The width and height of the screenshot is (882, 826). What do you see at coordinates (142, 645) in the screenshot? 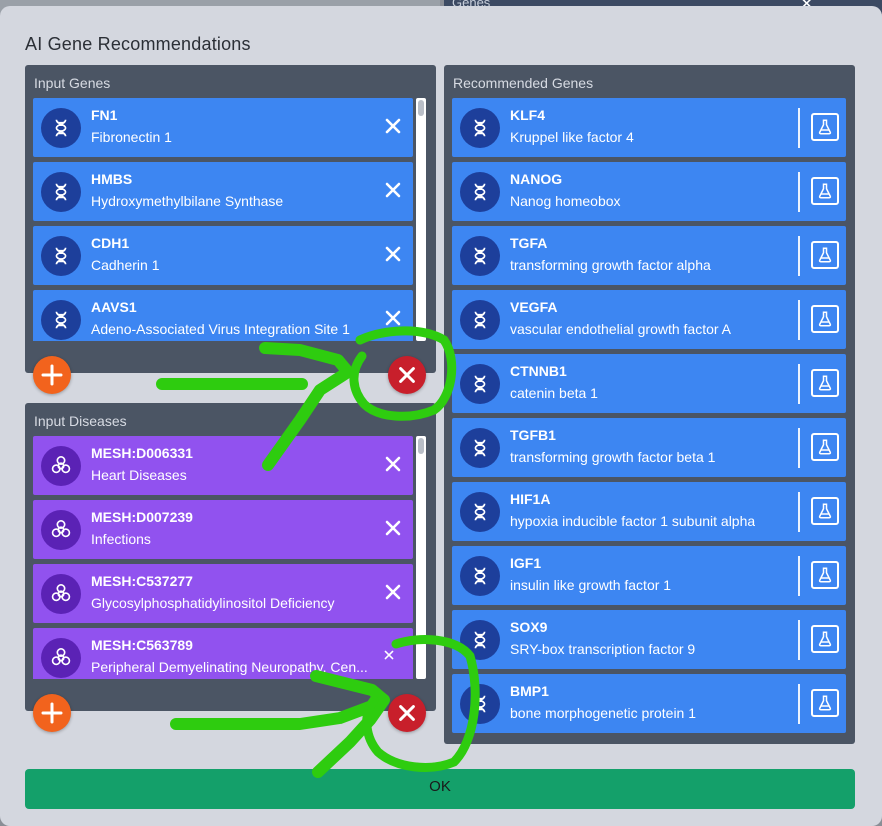
I see `disease-id: MESH:C563789` at bounding box center [142, 645].